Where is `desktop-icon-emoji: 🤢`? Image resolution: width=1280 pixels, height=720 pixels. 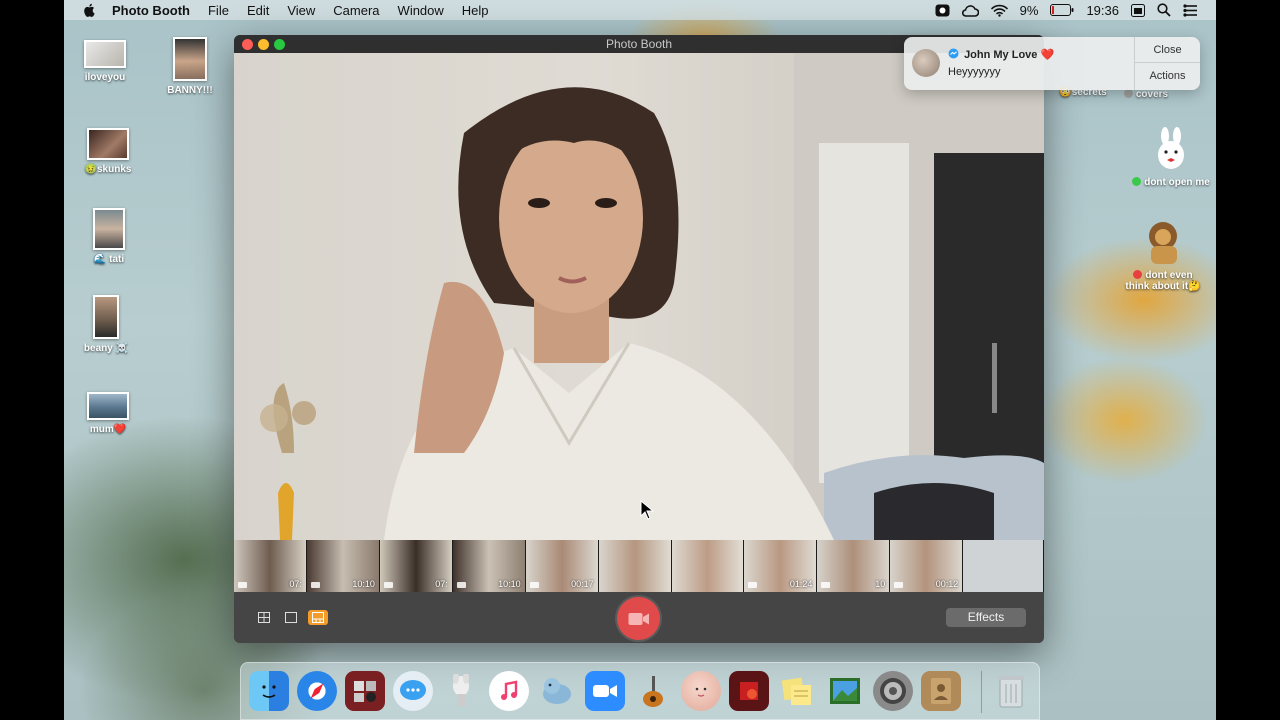
desktop-icon-emoji: 🤢 is located at coordinates (90, 169).